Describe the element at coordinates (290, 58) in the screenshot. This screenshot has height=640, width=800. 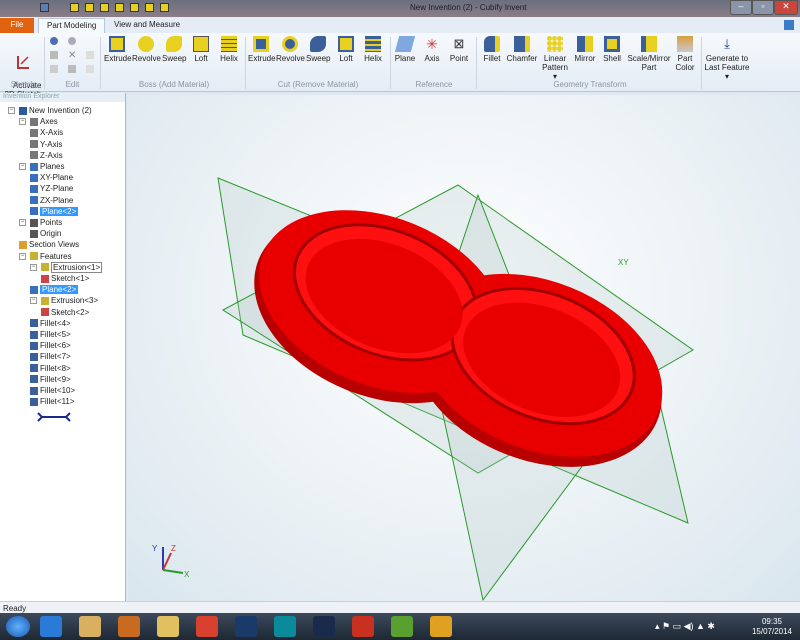
I see `button-label: Revolve` at that location.